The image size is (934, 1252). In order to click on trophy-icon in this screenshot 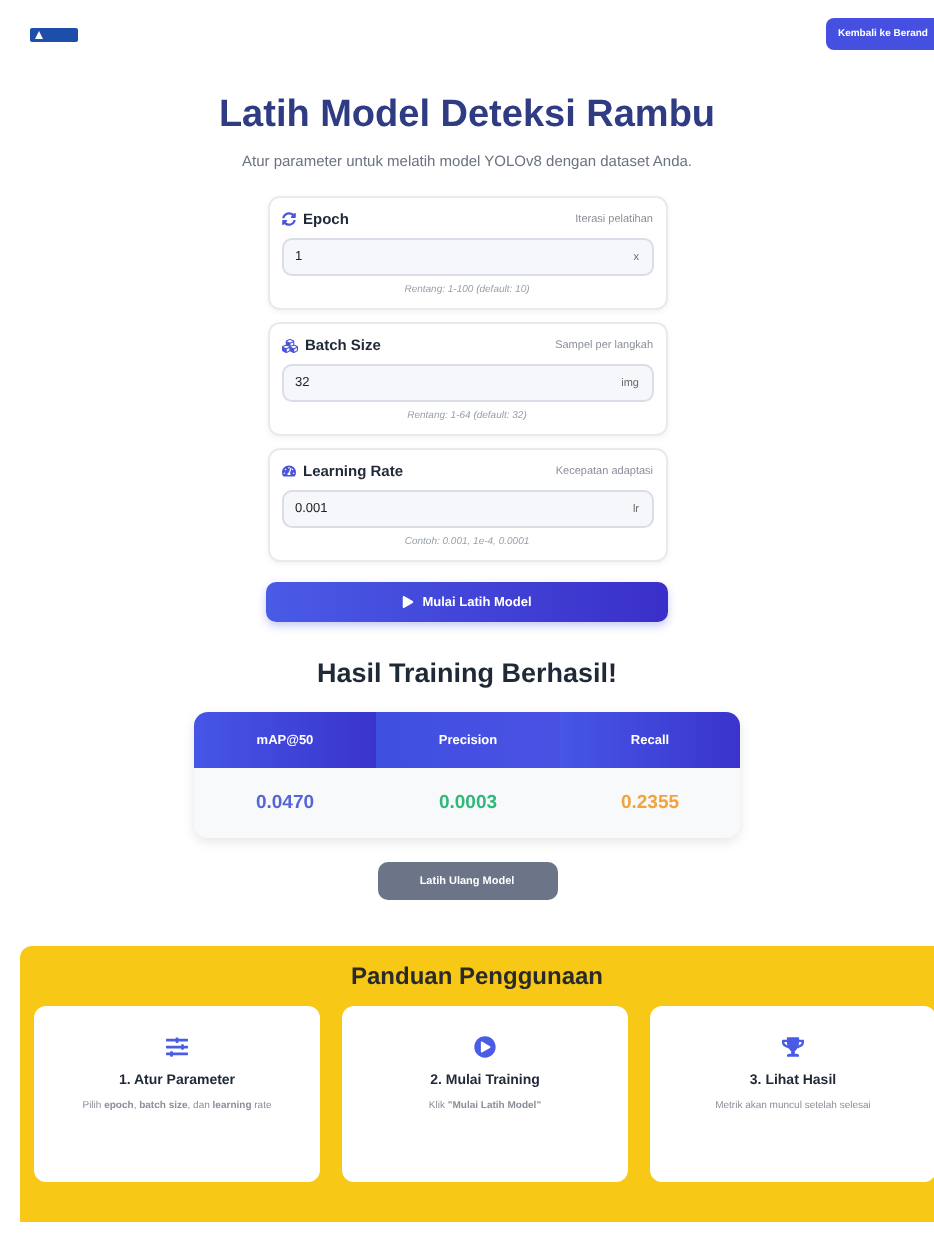, I will do `click(793, 1047)`.